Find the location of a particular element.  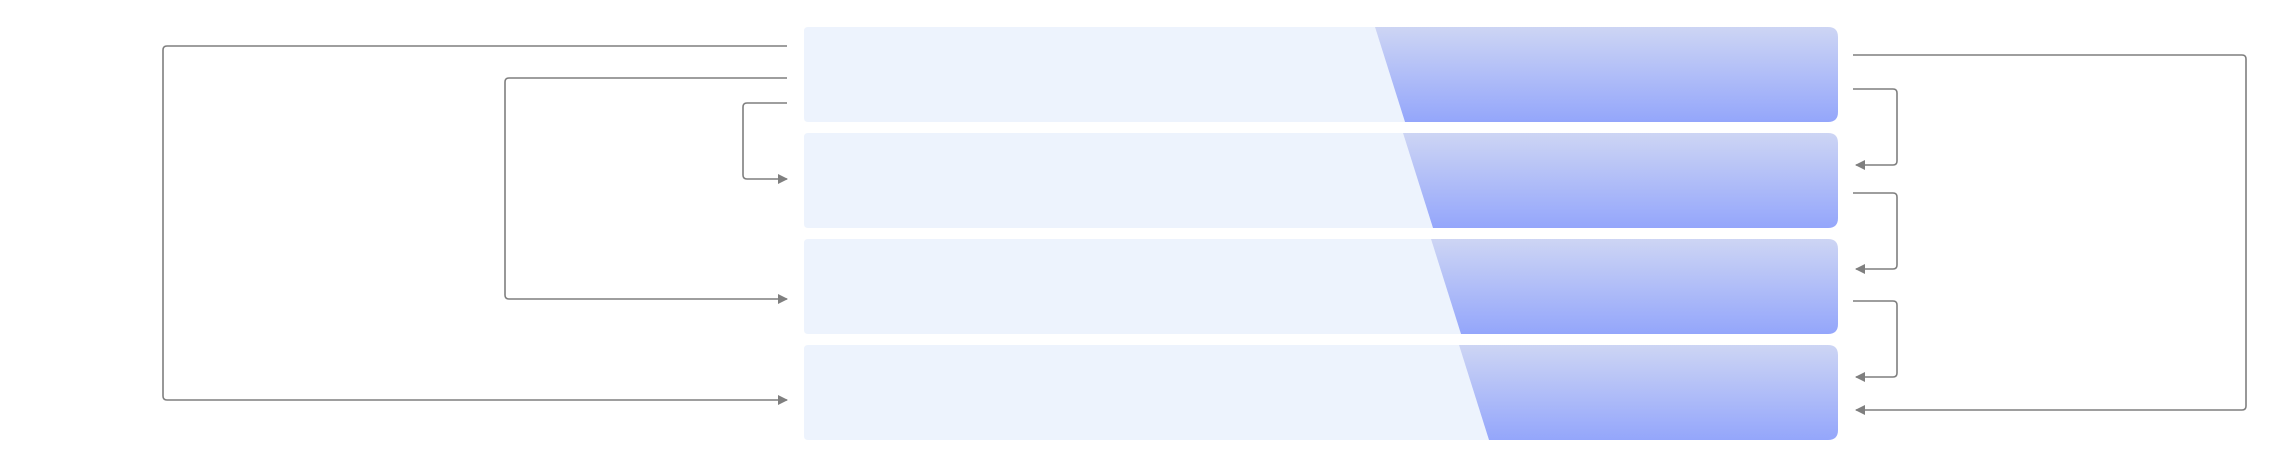

row-2-right-panel is located at coordinates (1620, 180).